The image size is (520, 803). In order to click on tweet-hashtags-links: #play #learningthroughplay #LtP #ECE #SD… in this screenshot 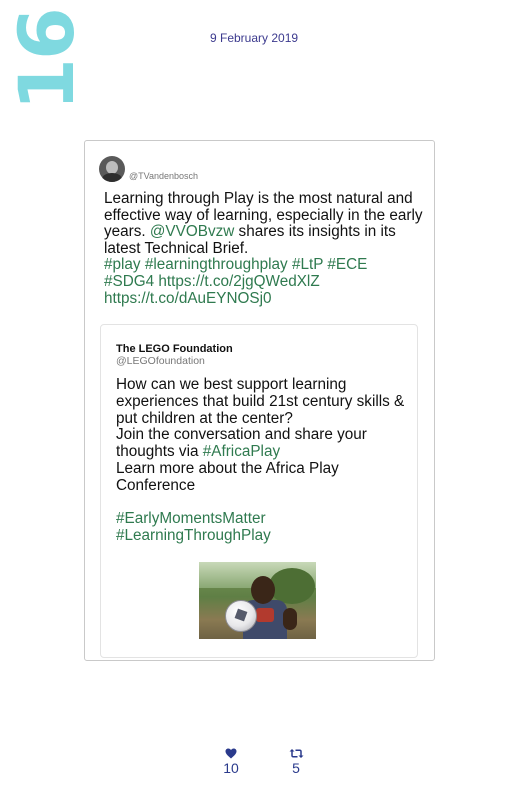, I will do `click(235, 281)`.